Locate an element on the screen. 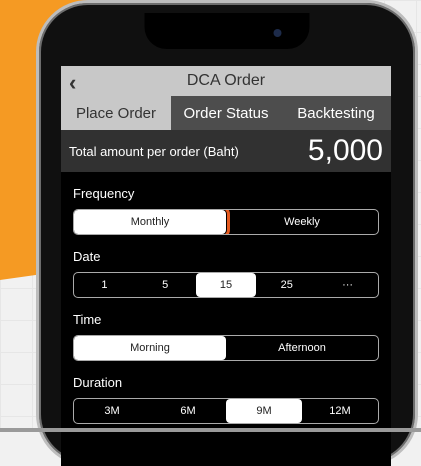 This screenshot has width=421, height=466. date-1-button: 1 is located at coordinates (104, 285).